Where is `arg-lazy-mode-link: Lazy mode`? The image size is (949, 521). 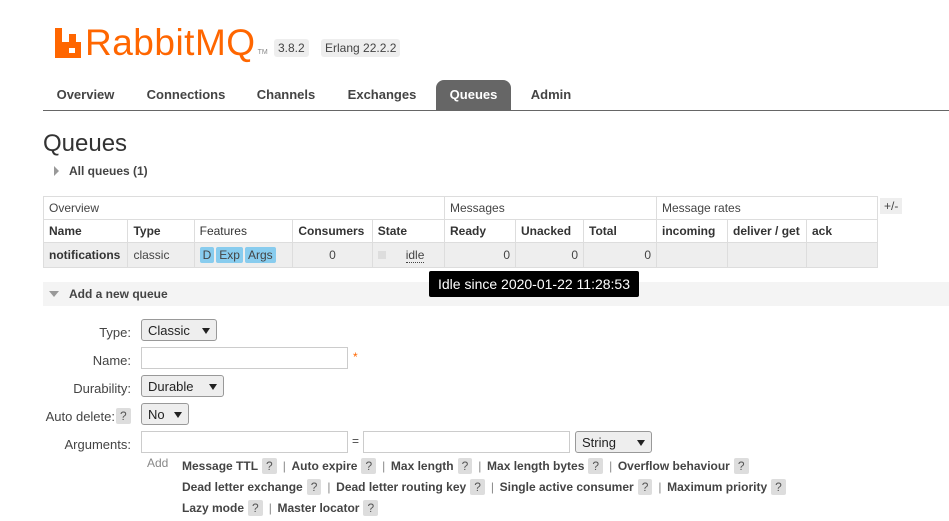
arg-lazy-mode-link: Lazy mode is located at coordinates (213, 508).